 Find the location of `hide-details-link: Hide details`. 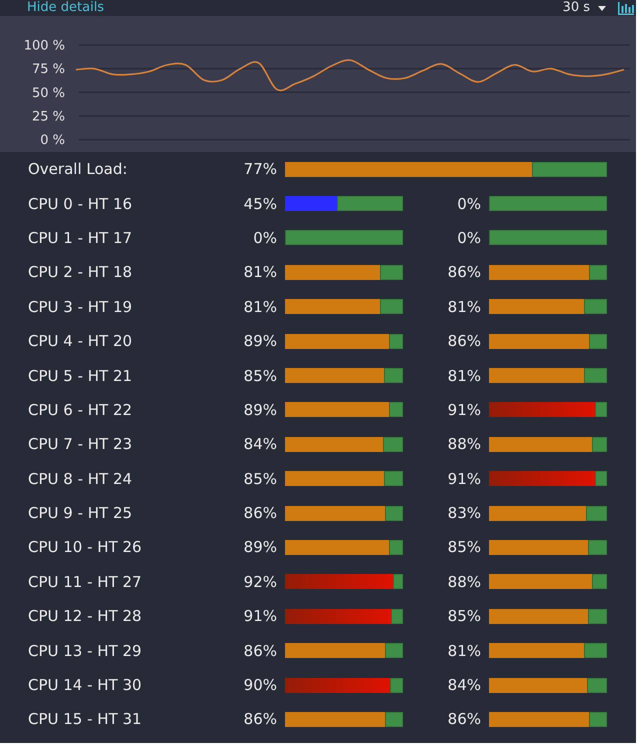

hide-details-link: Hide details is located at coordinates (65, 8).